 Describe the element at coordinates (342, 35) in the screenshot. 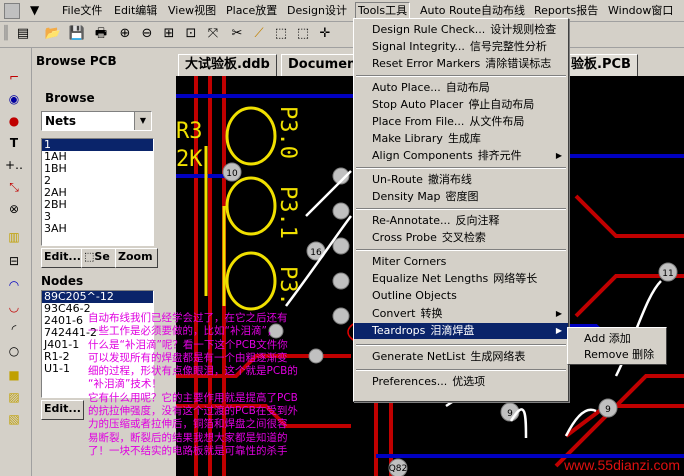

I see `toolbar: ║ ▤ 📂 💾 🖶 ⊕ ⊖ ⊞ ⊡ ⤧ ✂ ⟋ ⬚ ⬚ ✛` at that location.